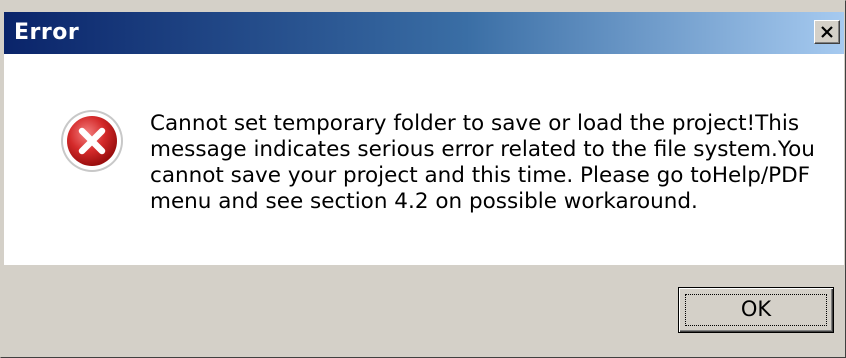 The image size is (846, 358). Describe the element at coordinates (424, 33) in the screenshot. I see `title-bar: Error` at that location.